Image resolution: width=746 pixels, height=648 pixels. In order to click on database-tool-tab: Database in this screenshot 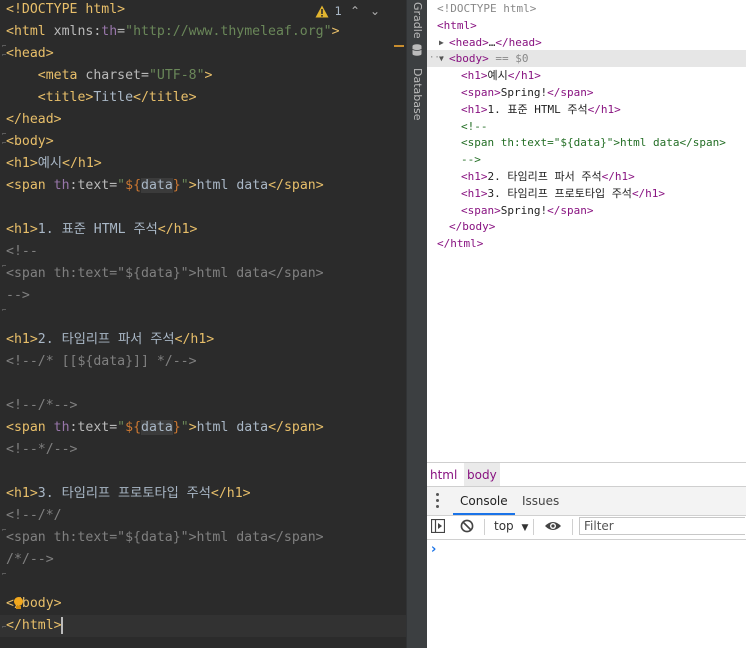, I will do `click(417, 82)`.